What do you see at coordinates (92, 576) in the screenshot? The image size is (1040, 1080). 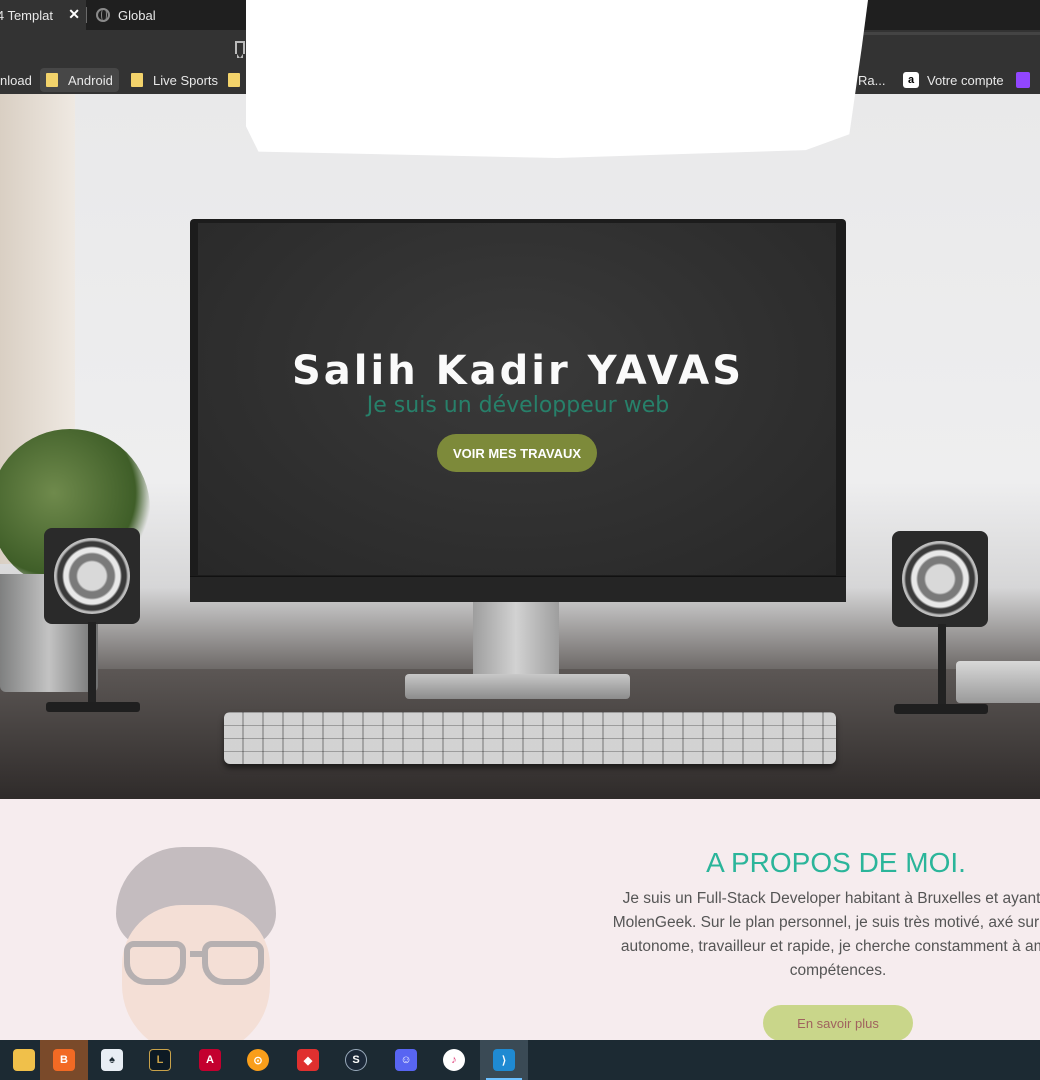 I see `left-speaker-image` at bounding box center [92, 576].